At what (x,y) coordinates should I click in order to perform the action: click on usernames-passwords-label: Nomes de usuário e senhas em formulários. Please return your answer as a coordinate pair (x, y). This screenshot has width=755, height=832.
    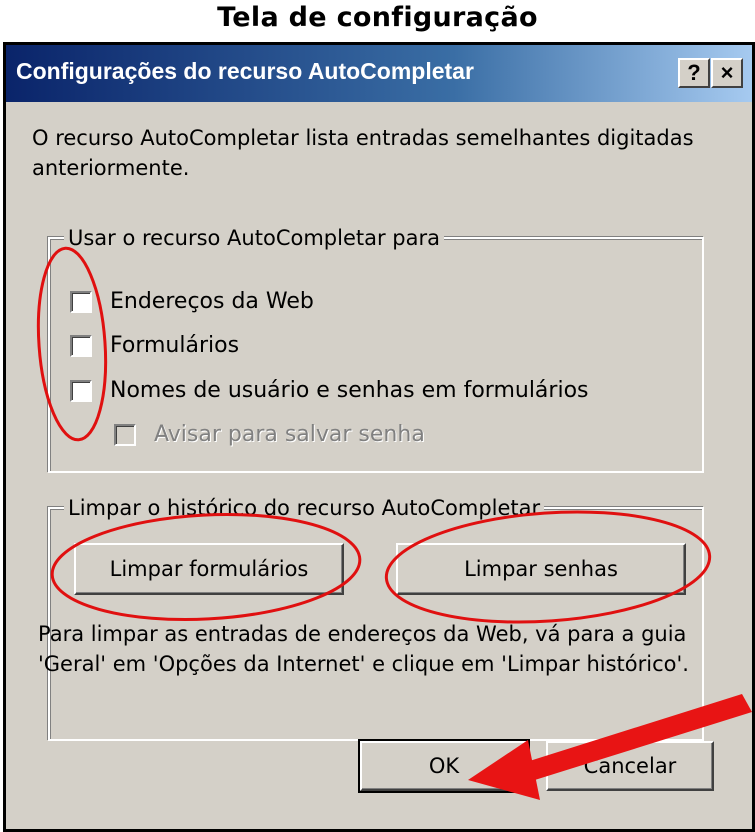
    Looking at the image, I should click on (349, 390).